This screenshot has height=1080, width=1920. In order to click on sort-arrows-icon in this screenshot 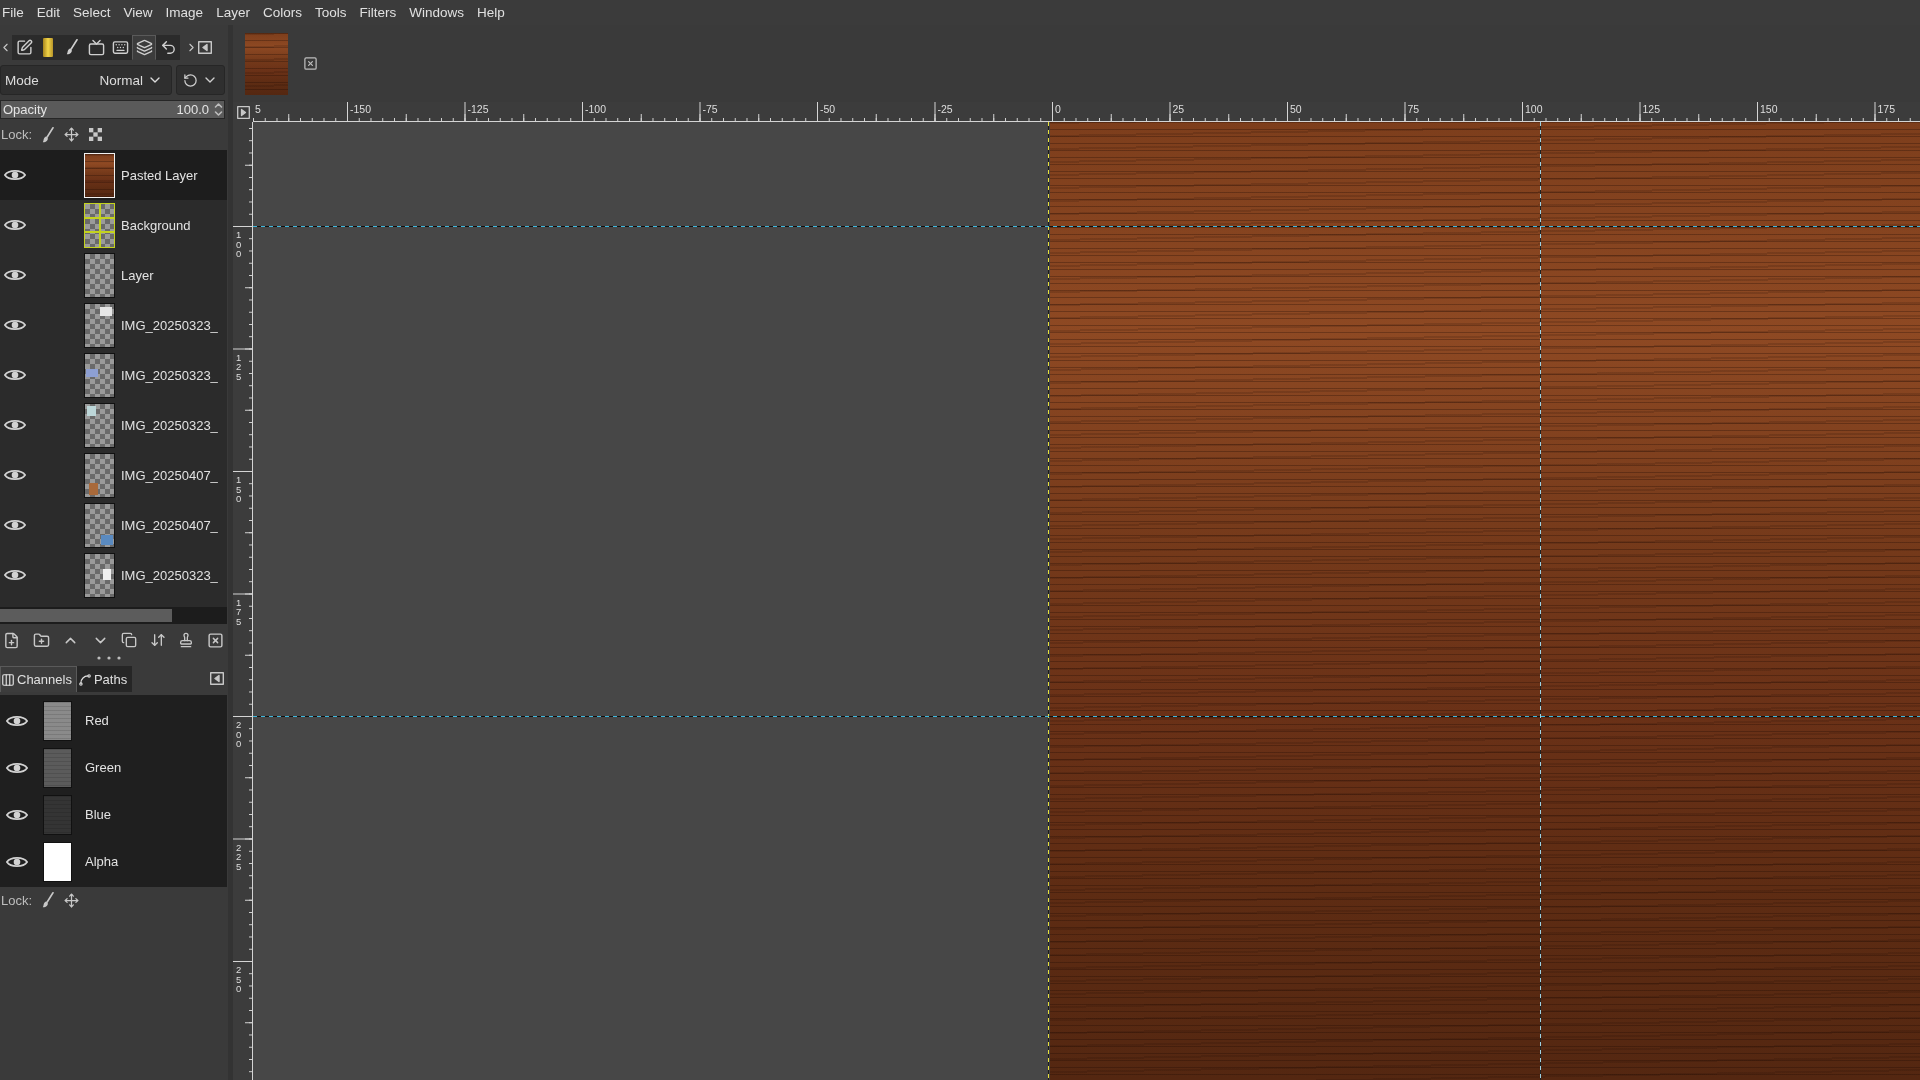, I will do `click(157, 640)`.